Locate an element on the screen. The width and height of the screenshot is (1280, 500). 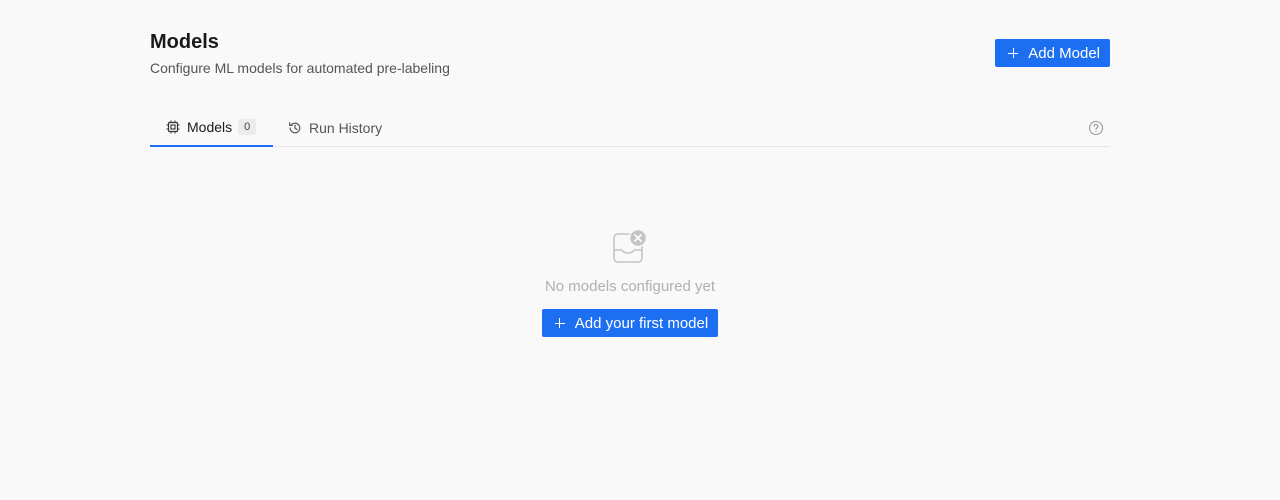
add-first-model-button-label: Add your first model is located at coordinates (641, 323).